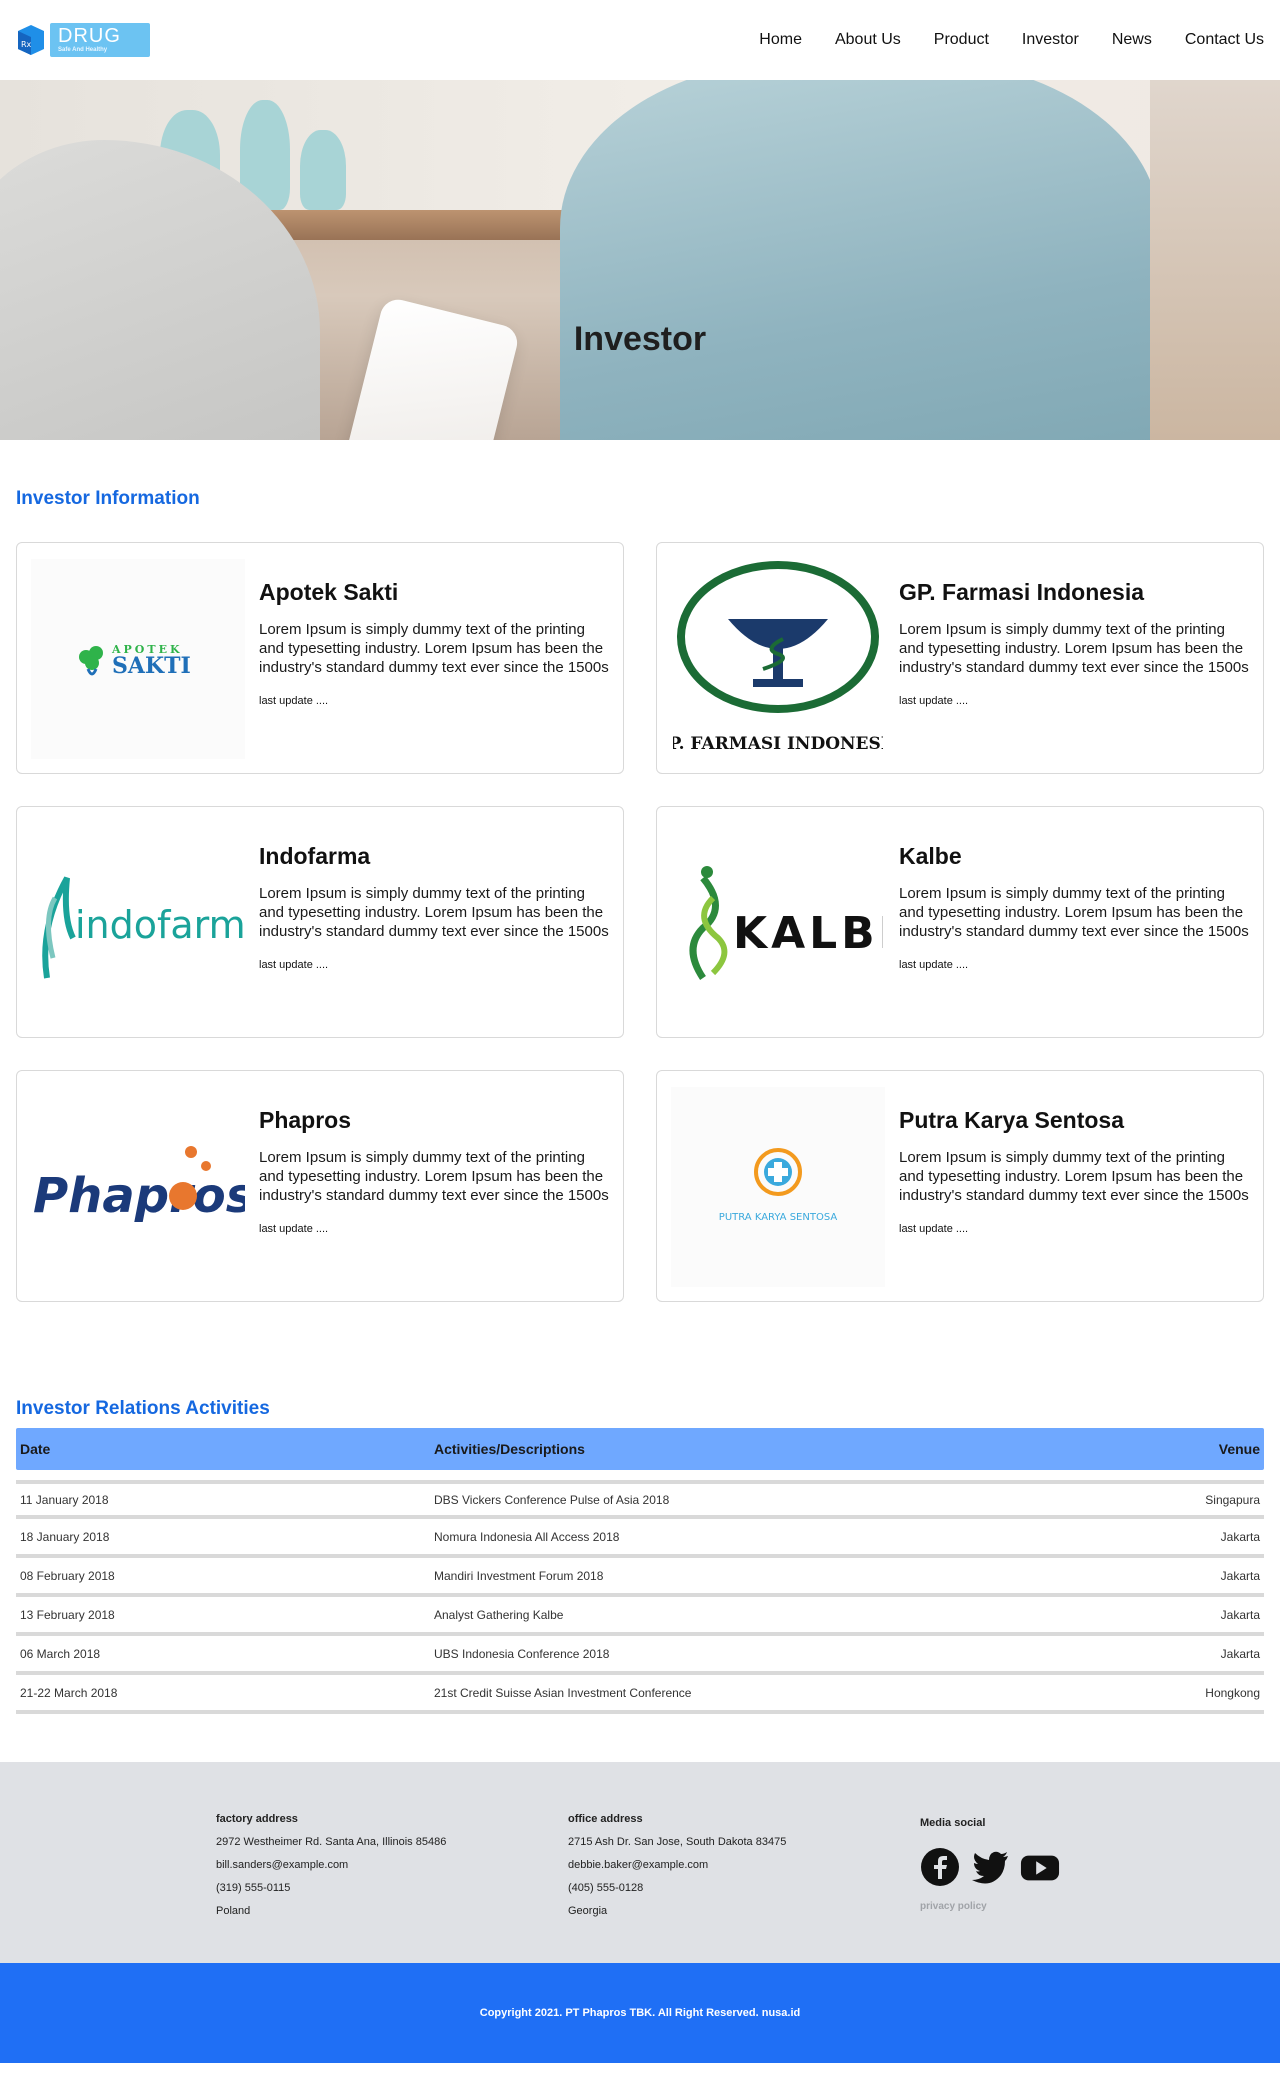 The height and width of the screenshot is (2073, 1280). Describe the element at coordinates (1096, 1885) in the screenshot. I see `social-block: Media social privacy policy` at that location.